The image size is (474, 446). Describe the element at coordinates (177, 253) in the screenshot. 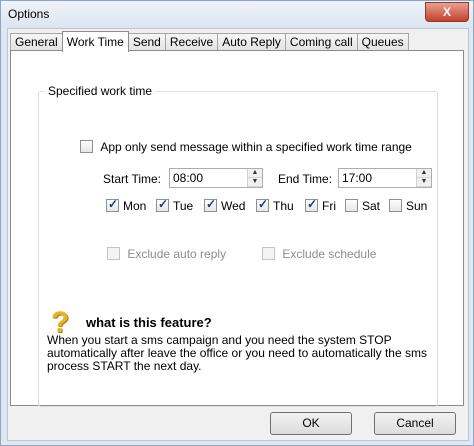

I see `exclude-auto-reply-label: Exclude auto reply` at that location.